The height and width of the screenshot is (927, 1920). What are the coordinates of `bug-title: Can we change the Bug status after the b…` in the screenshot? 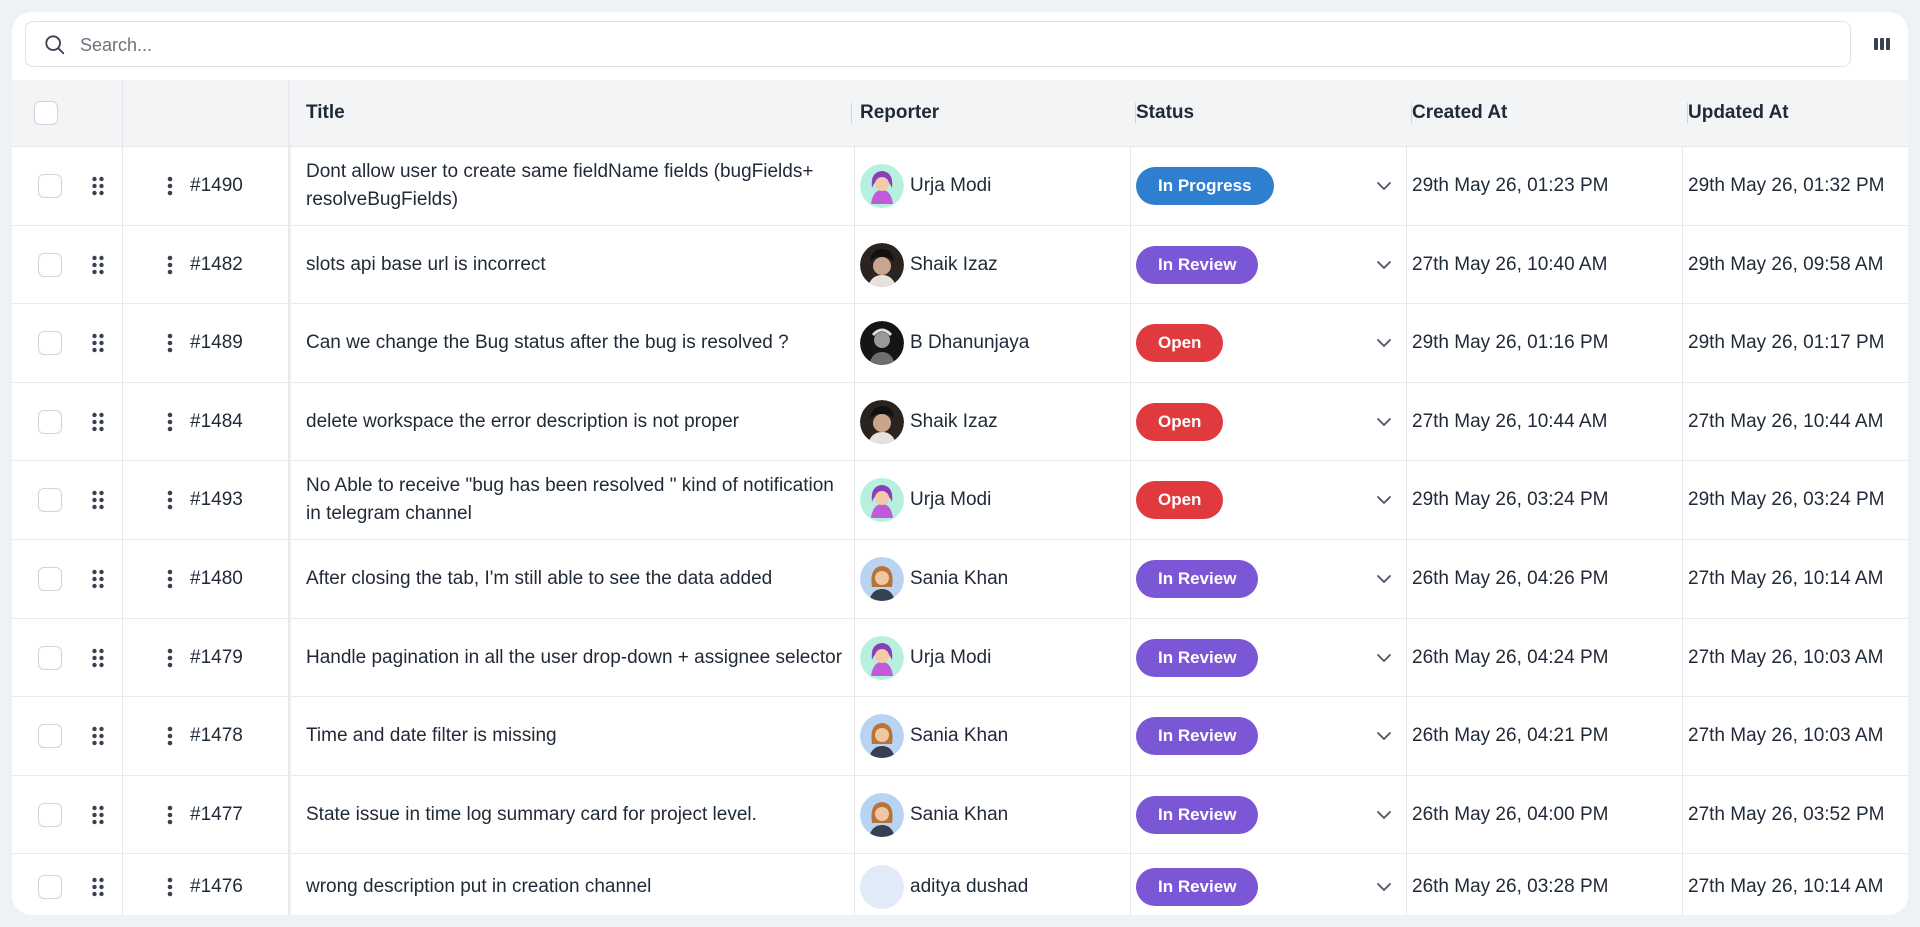 It's located at (580, 343).